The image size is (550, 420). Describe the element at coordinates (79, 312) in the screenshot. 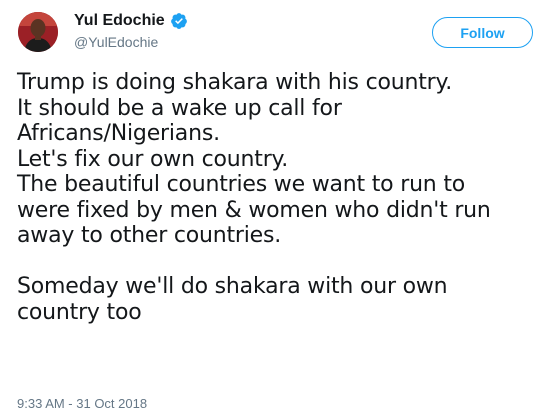

I see `tweet-line: country too` at that location.